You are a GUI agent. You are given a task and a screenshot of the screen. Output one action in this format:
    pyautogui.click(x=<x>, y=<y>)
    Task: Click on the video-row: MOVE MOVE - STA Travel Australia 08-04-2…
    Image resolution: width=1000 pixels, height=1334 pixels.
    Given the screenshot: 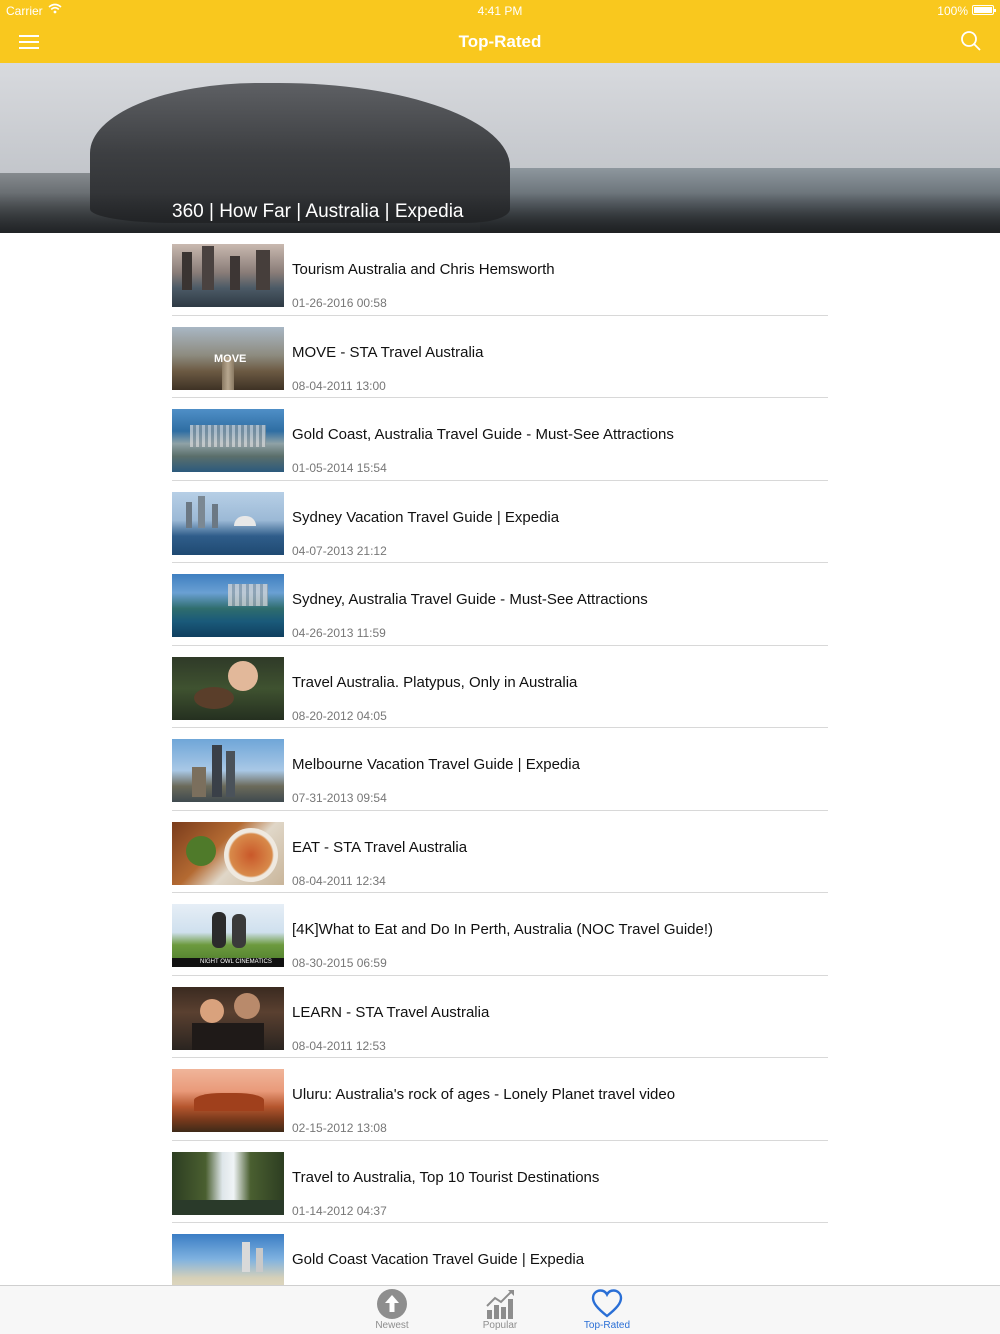 What is the action you would take?
    pyautogui.click(x=500, y=357)
    